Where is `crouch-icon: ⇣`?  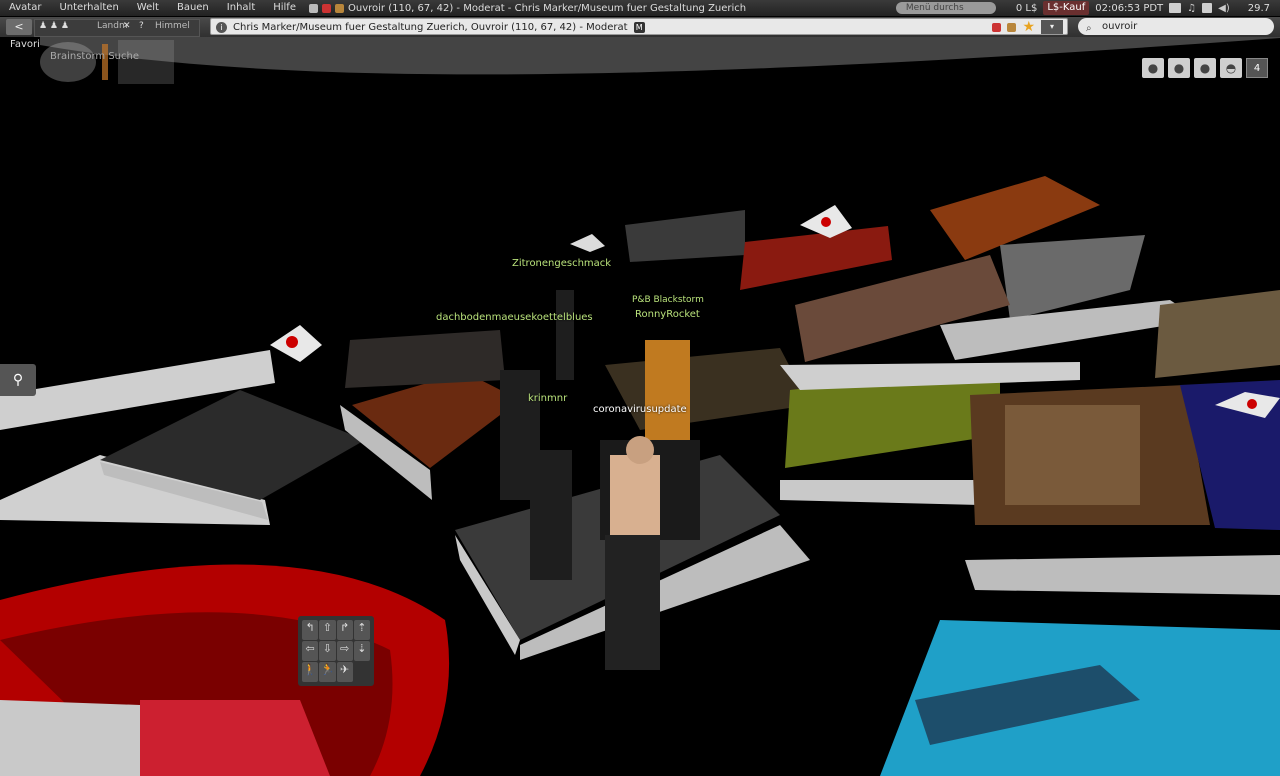 crouch-icon: ⇣ is located at coordinates (361, 651).